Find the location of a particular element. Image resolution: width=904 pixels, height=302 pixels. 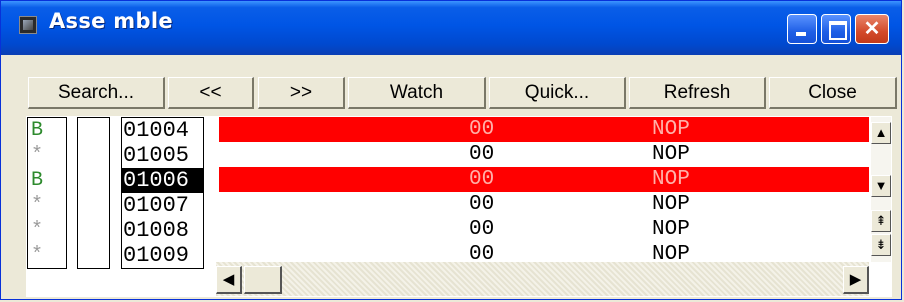

next-button: >> is located at coordinates (301, 93).